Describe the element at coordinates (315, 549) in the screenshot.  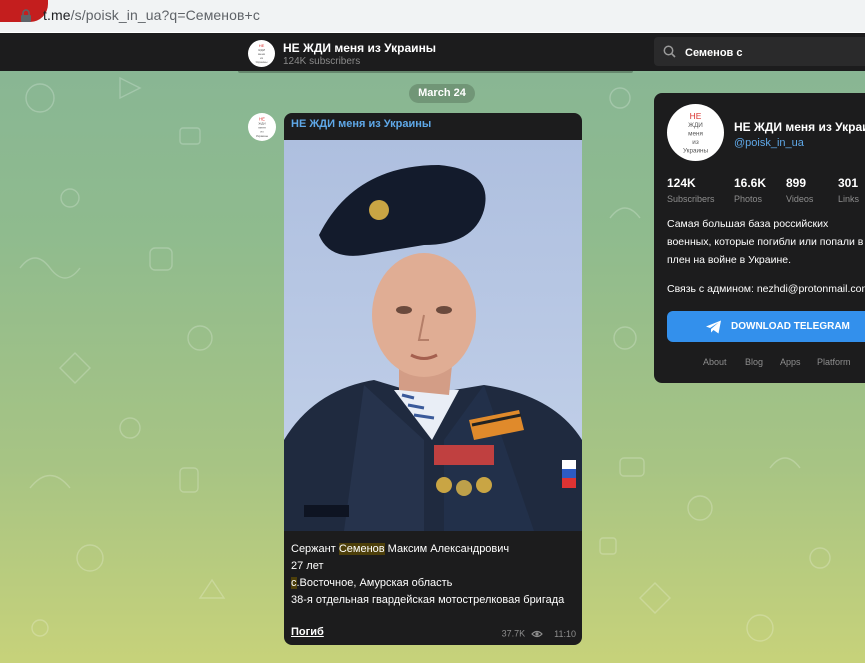
I see `caption-rank: Сержант` at that location.